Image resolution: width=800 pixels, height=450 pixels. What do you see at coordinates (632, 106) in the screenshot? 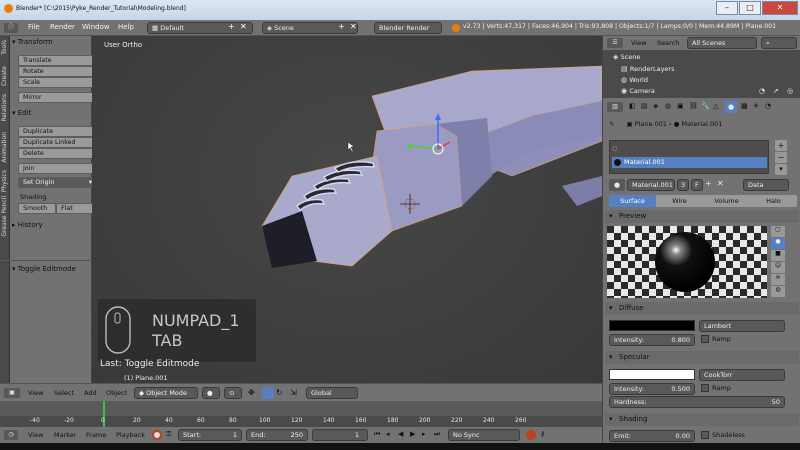
I see `render-tab-icon: ◧` at bounding box center [632, 106].